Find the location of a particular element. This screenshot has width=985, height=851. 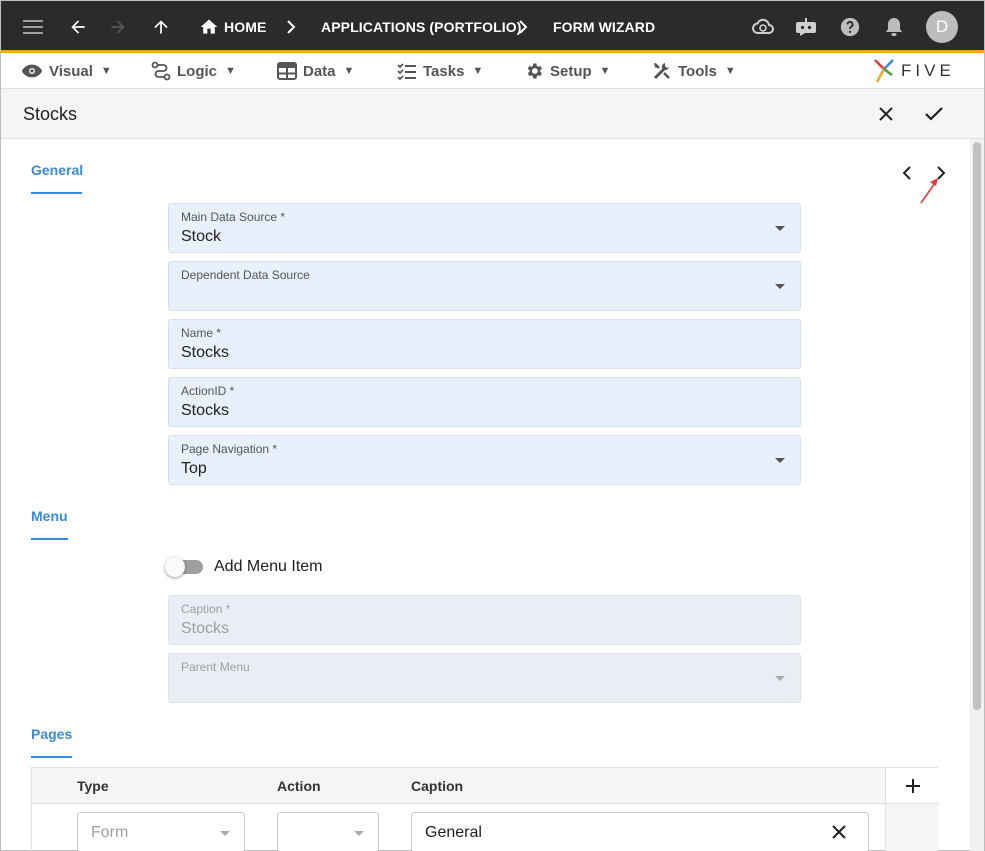

menu-logic-label: Logic is located at coordinates (197, 71).